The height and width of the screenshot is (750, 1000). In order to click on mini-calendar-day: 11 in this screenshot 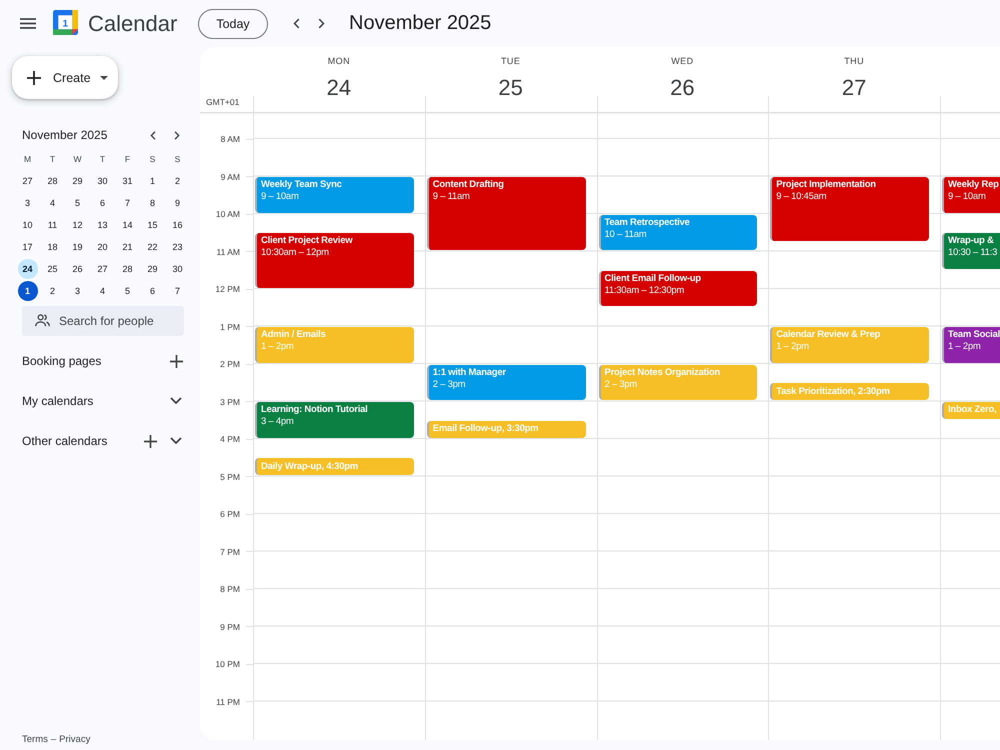, I will do `click(52, 225)`.